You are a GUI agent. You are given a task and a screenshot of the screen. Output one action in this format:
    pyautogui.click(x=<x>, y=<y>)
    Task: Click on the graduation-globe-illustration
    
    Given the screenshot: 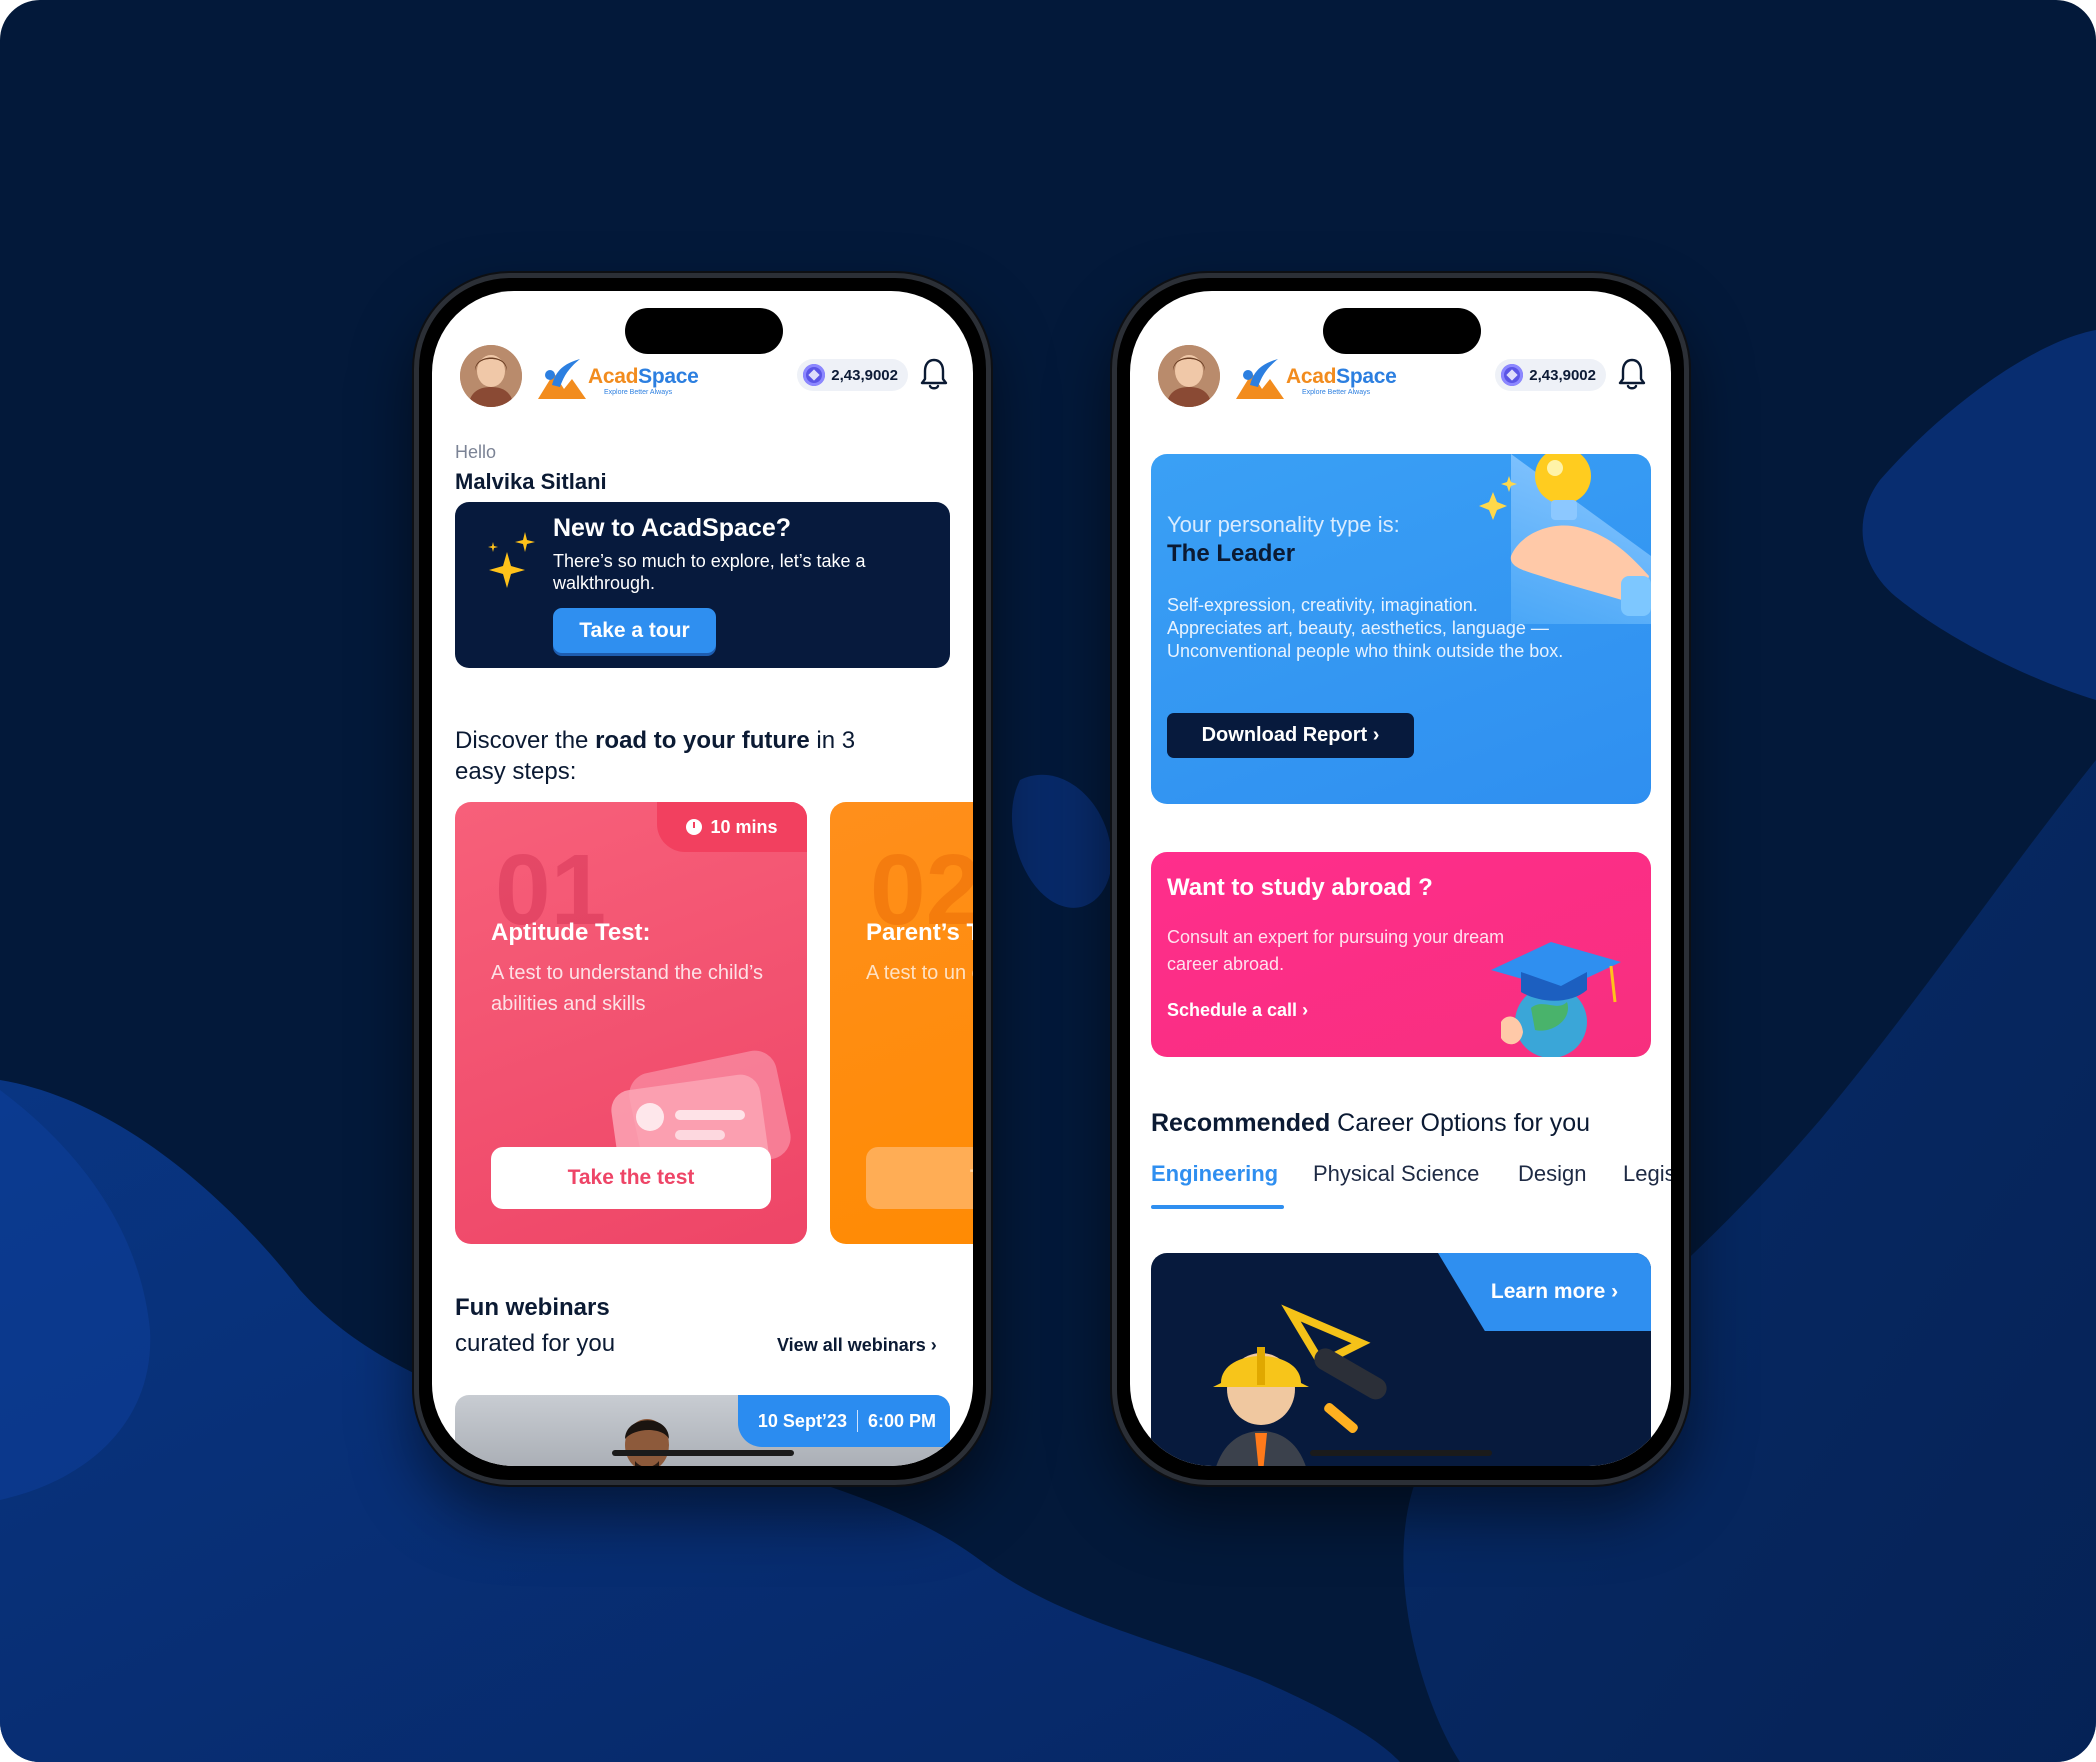 What is the action you would take?
    pyautogui.click(x=1556, y=999)
    